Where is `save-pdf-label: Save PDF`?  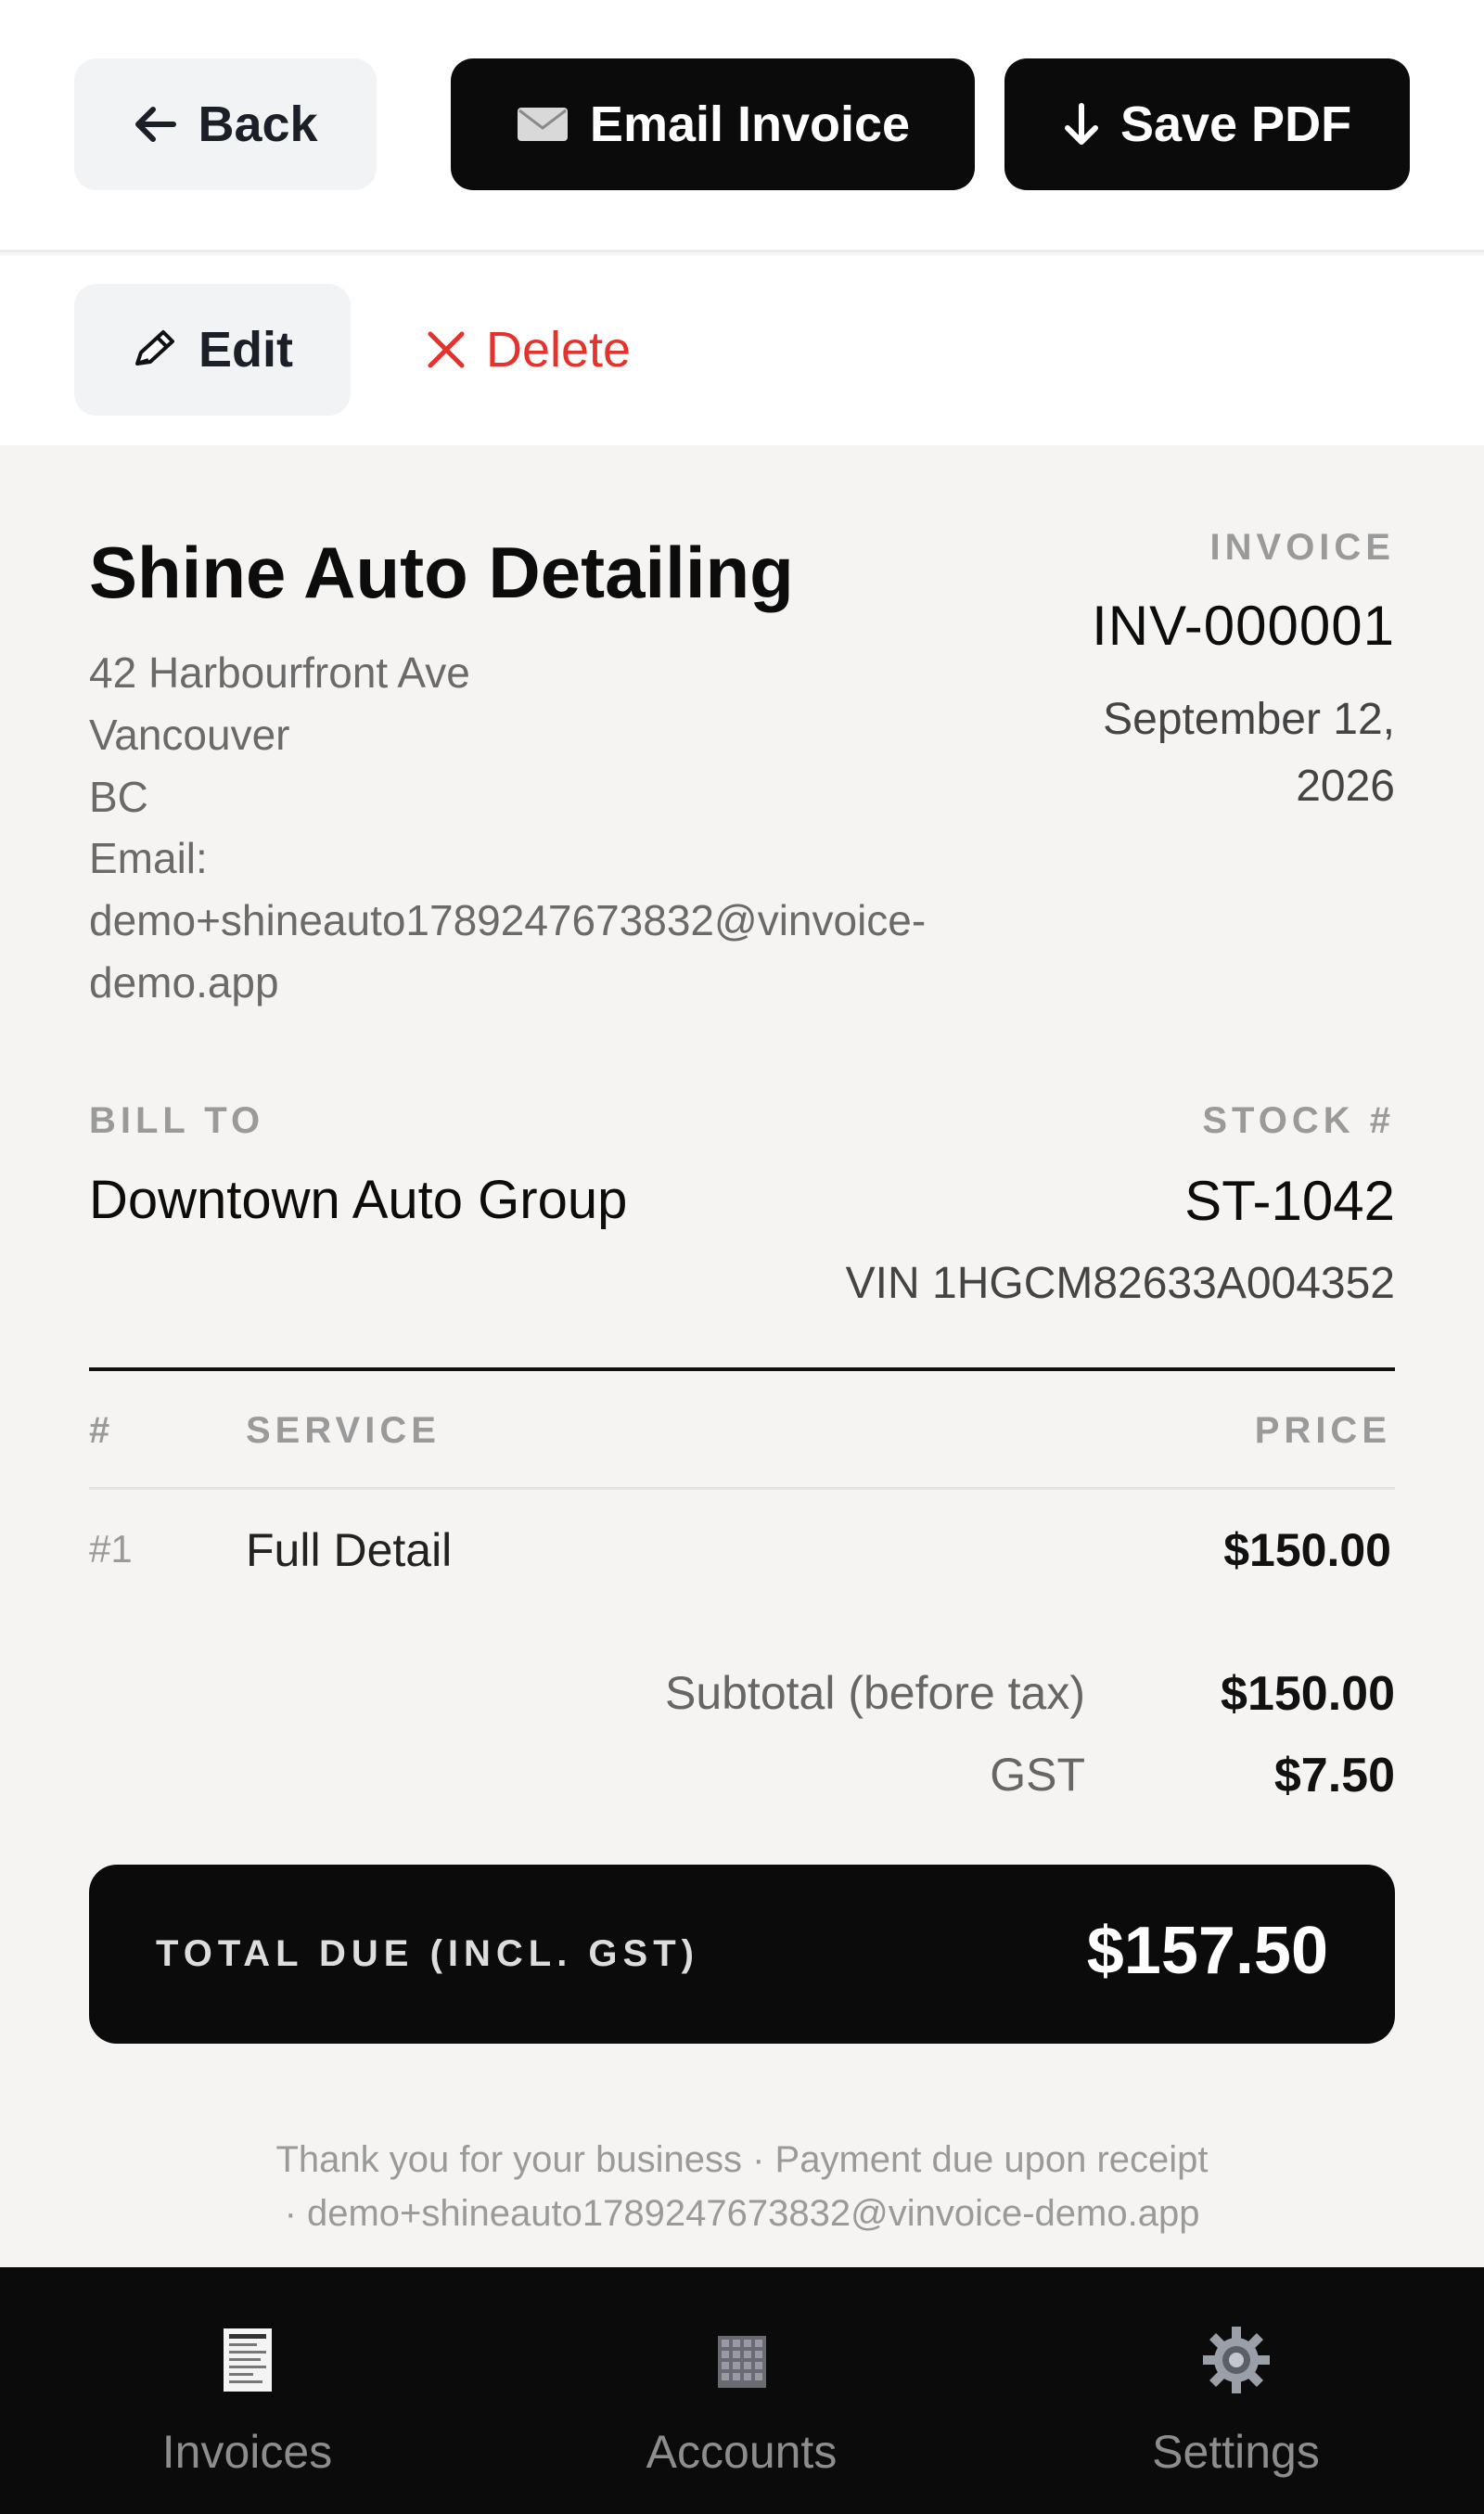
save-pdf-label: Save PDF is located at coordinates (1235, 124).